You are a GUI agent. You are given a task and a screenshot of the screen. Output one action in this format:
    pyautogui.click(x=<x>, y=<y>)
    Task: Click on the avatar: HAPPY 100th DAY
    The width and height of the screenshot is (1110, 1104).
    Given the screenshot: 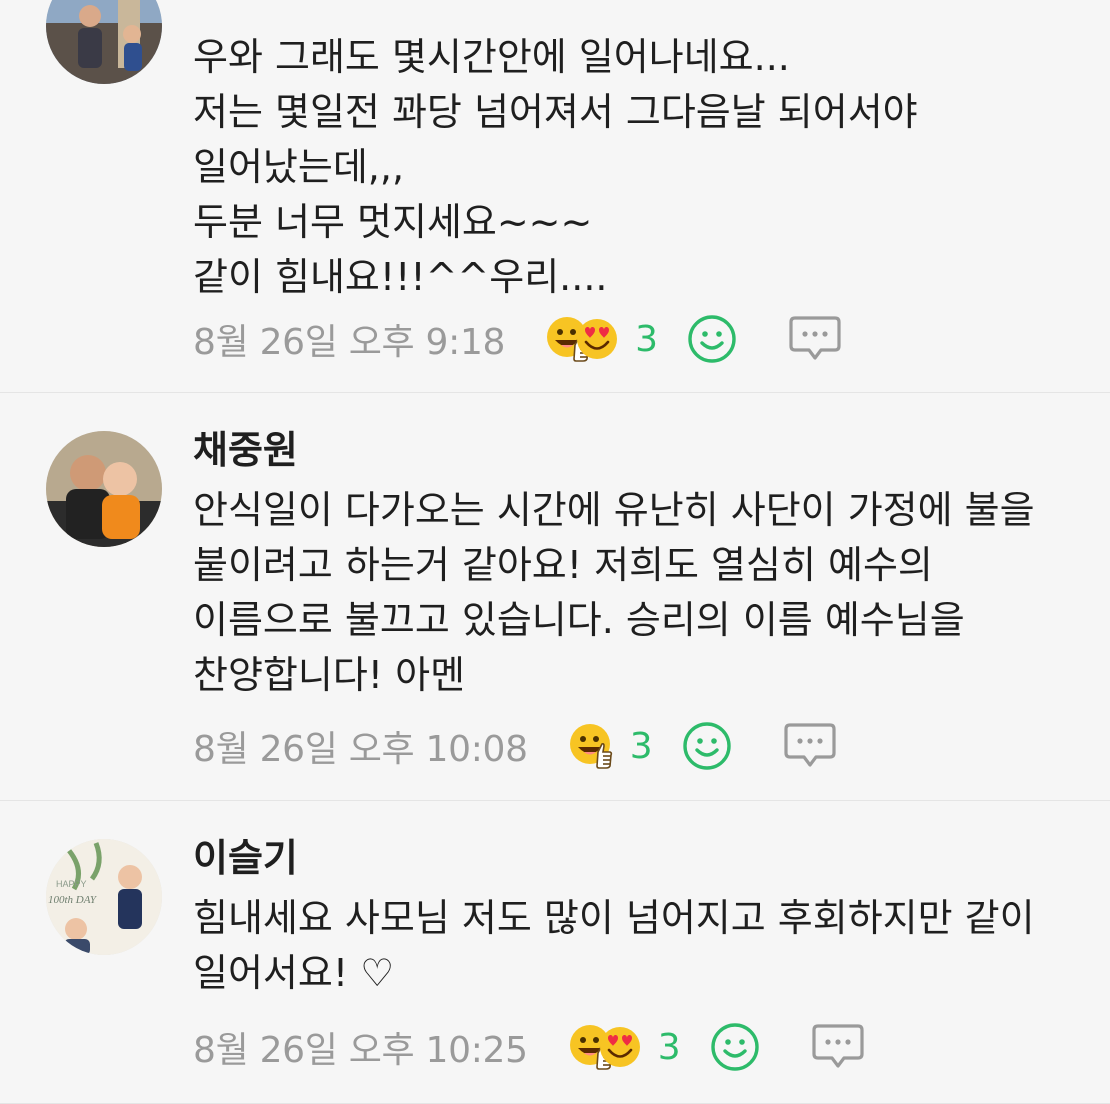 What is the action you would take?
    pyautogui.click(x=104, y=897)
    